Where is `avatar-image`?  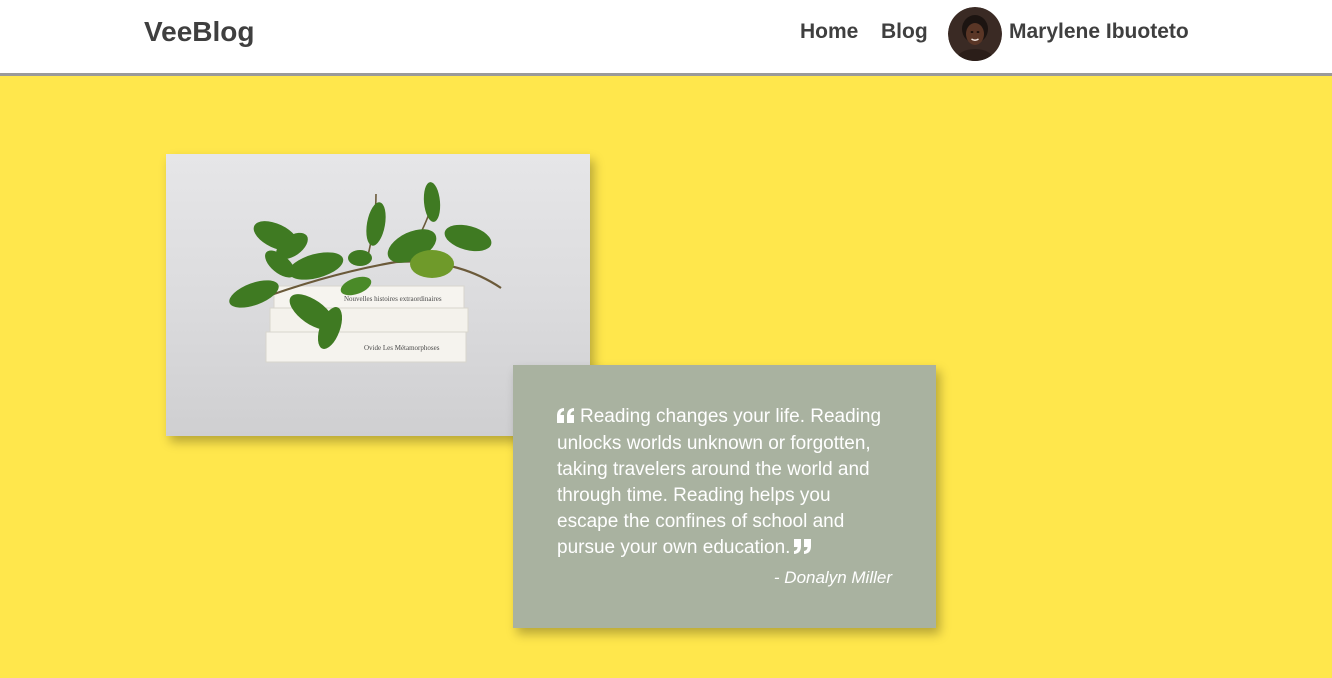
avatar-image is located at coordinates (975, 34).